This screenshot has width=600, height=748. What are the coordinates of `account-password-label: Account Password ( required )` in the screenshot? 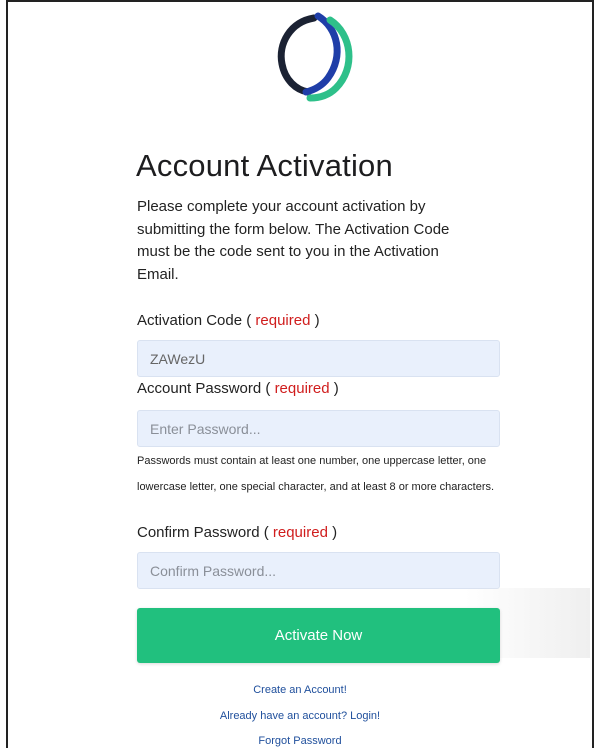 It's located at (238, 388).